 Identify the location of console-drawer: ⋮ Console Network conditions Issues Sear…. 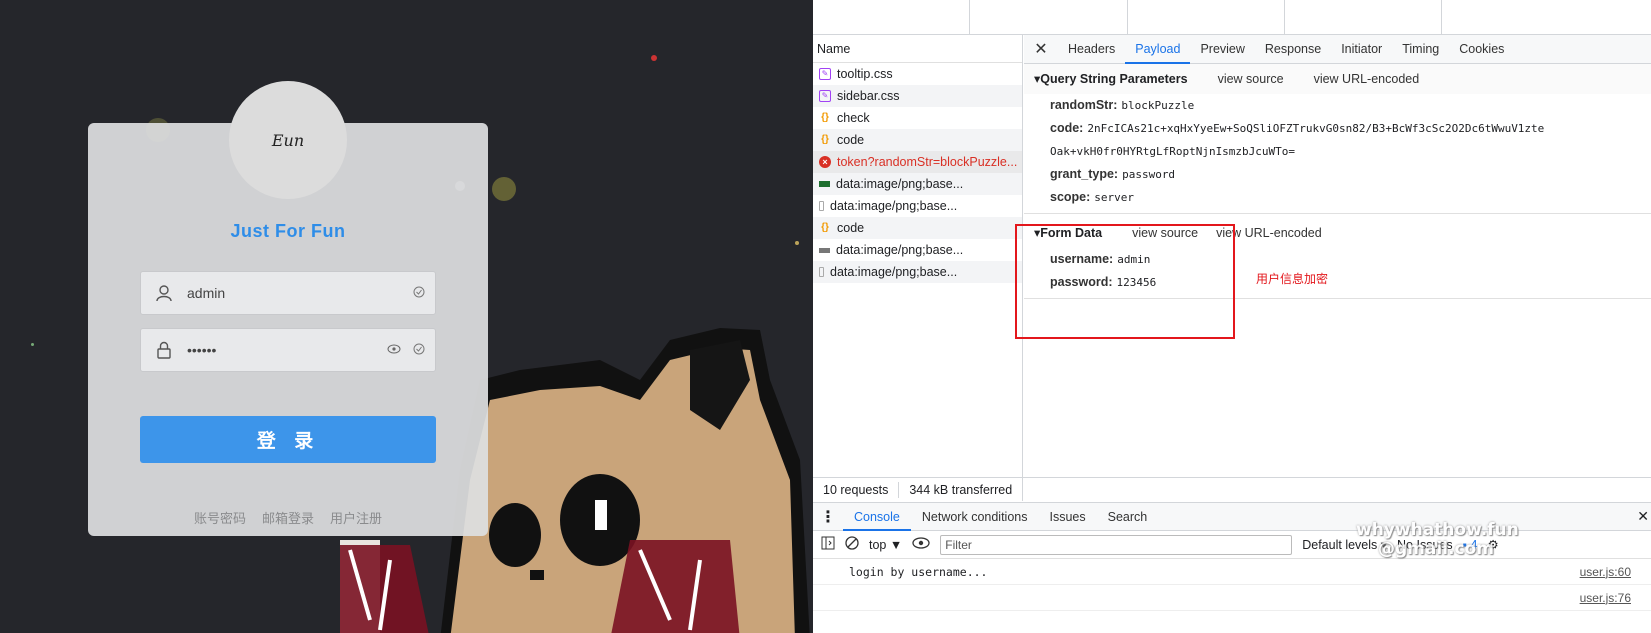
(1232, 567).